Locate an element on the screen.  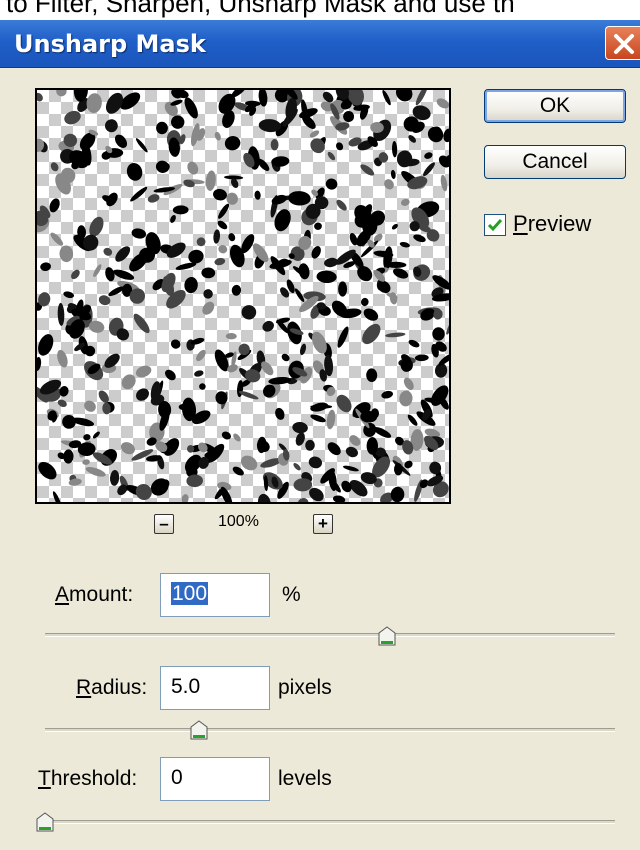
threshold-slider-track is located at coordinates (330, 822).